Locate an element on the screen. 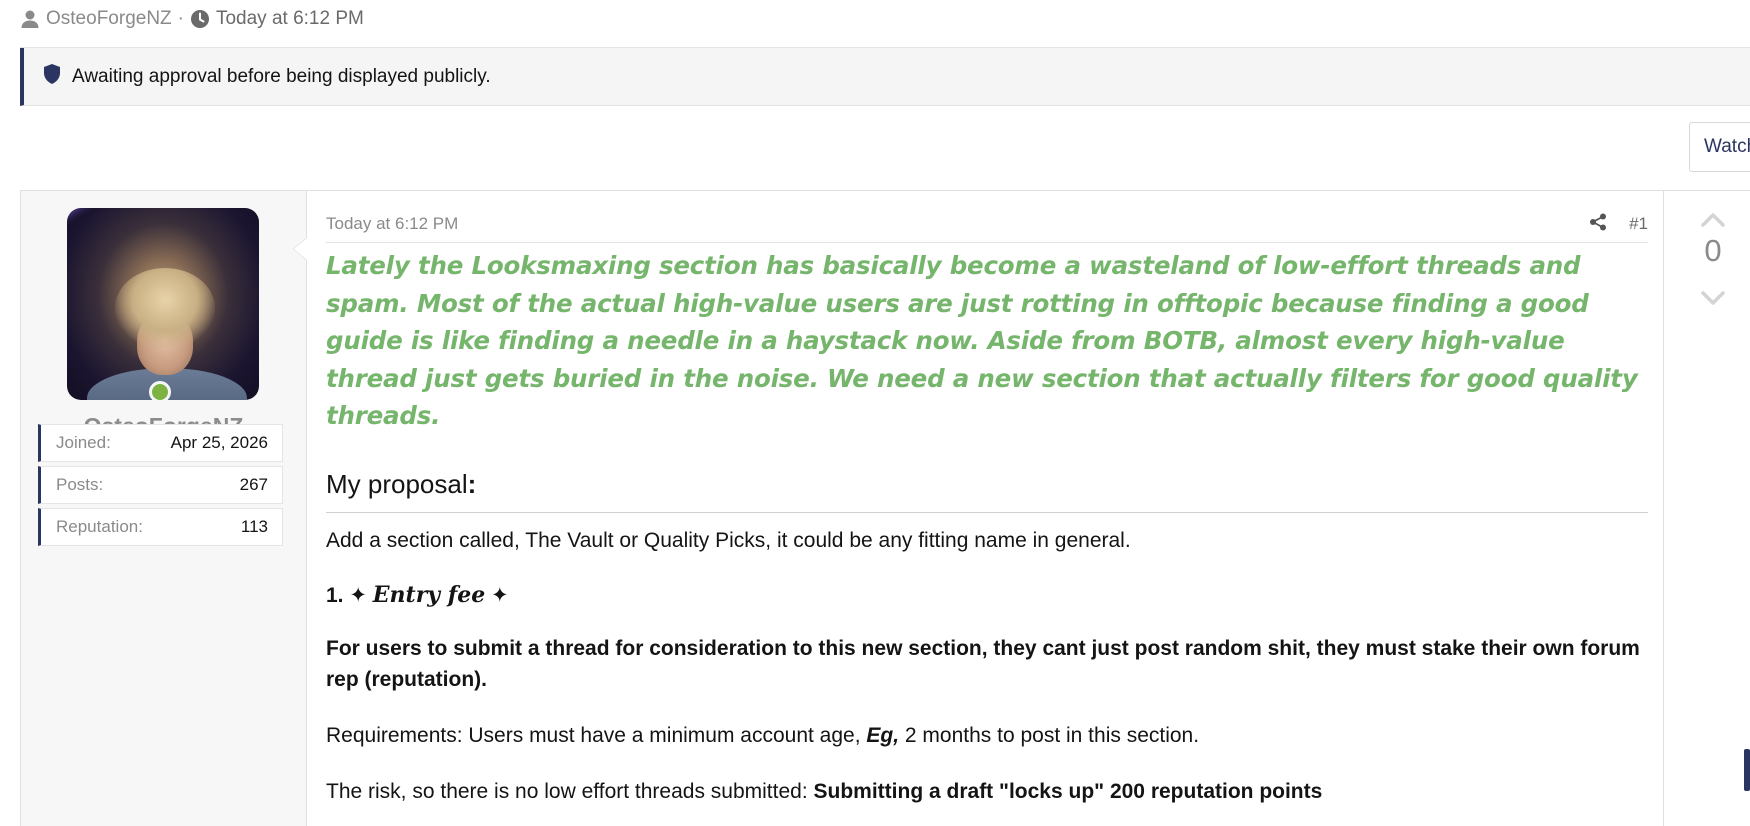  vote-column: 0 is located at coordinates (1706, 508).